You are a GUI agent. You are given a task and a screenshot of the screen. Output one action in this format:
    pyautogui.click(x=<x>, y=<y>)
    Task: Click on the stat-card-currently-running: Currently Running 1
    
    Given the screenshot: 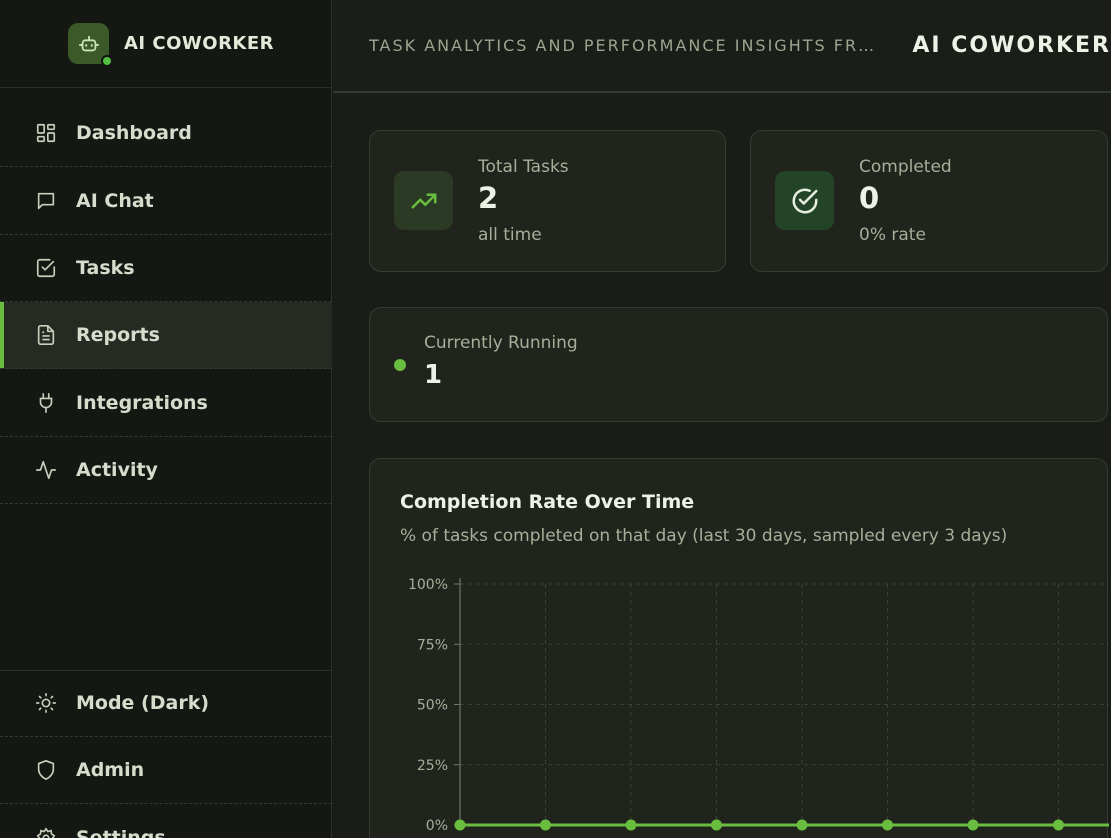 What is the action you would take?
    pyautogui.click(x=738, y=364)
    